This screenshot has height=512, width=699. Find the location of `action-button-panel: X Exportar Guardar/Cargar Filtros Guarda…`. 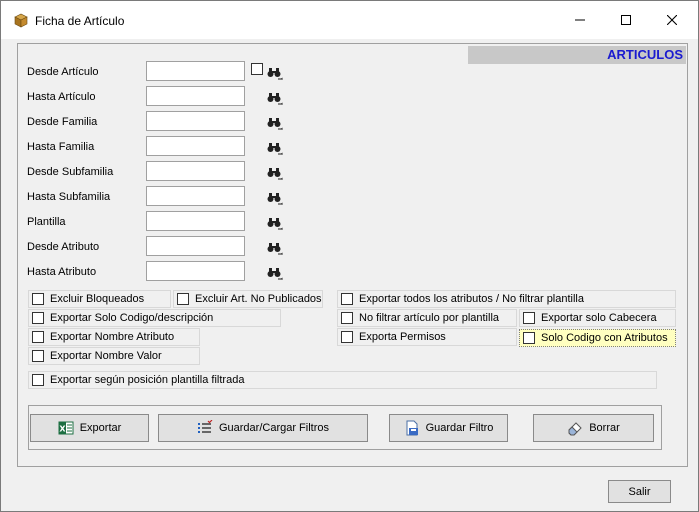

action-button-panel: X Exportar Guardar/Cargar Filtros Guarda… is located at coordinates (345, 427).